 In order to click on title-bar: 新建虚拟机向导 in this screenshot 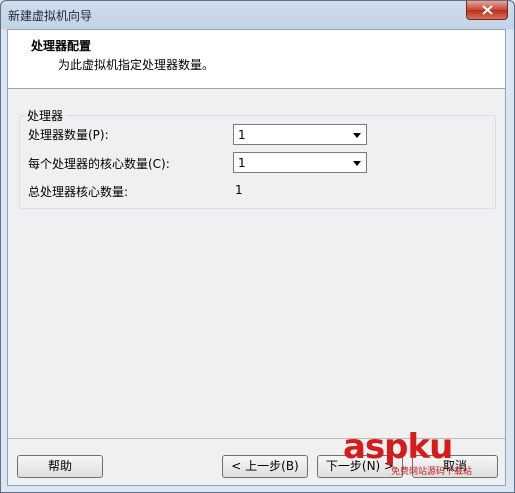, I will do `click(257, 15)`.